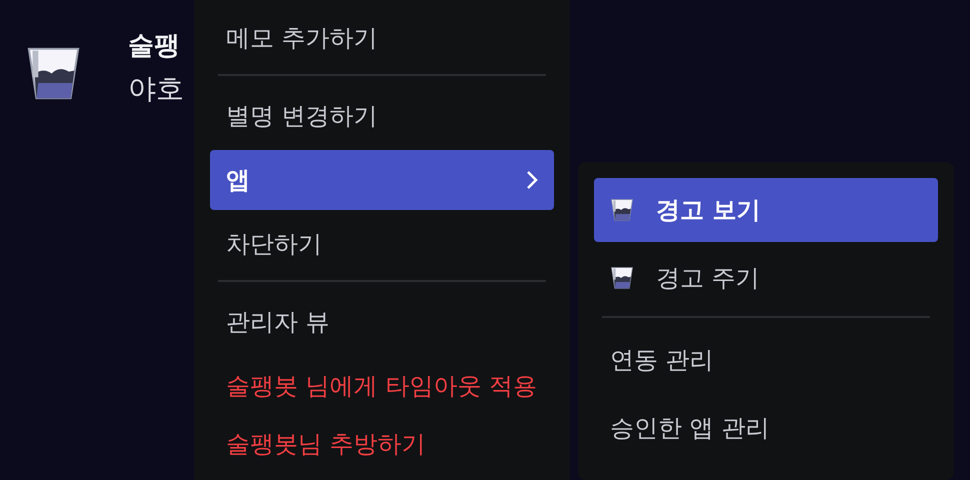  I want to click on user-status: 야호, so click(156, 89).